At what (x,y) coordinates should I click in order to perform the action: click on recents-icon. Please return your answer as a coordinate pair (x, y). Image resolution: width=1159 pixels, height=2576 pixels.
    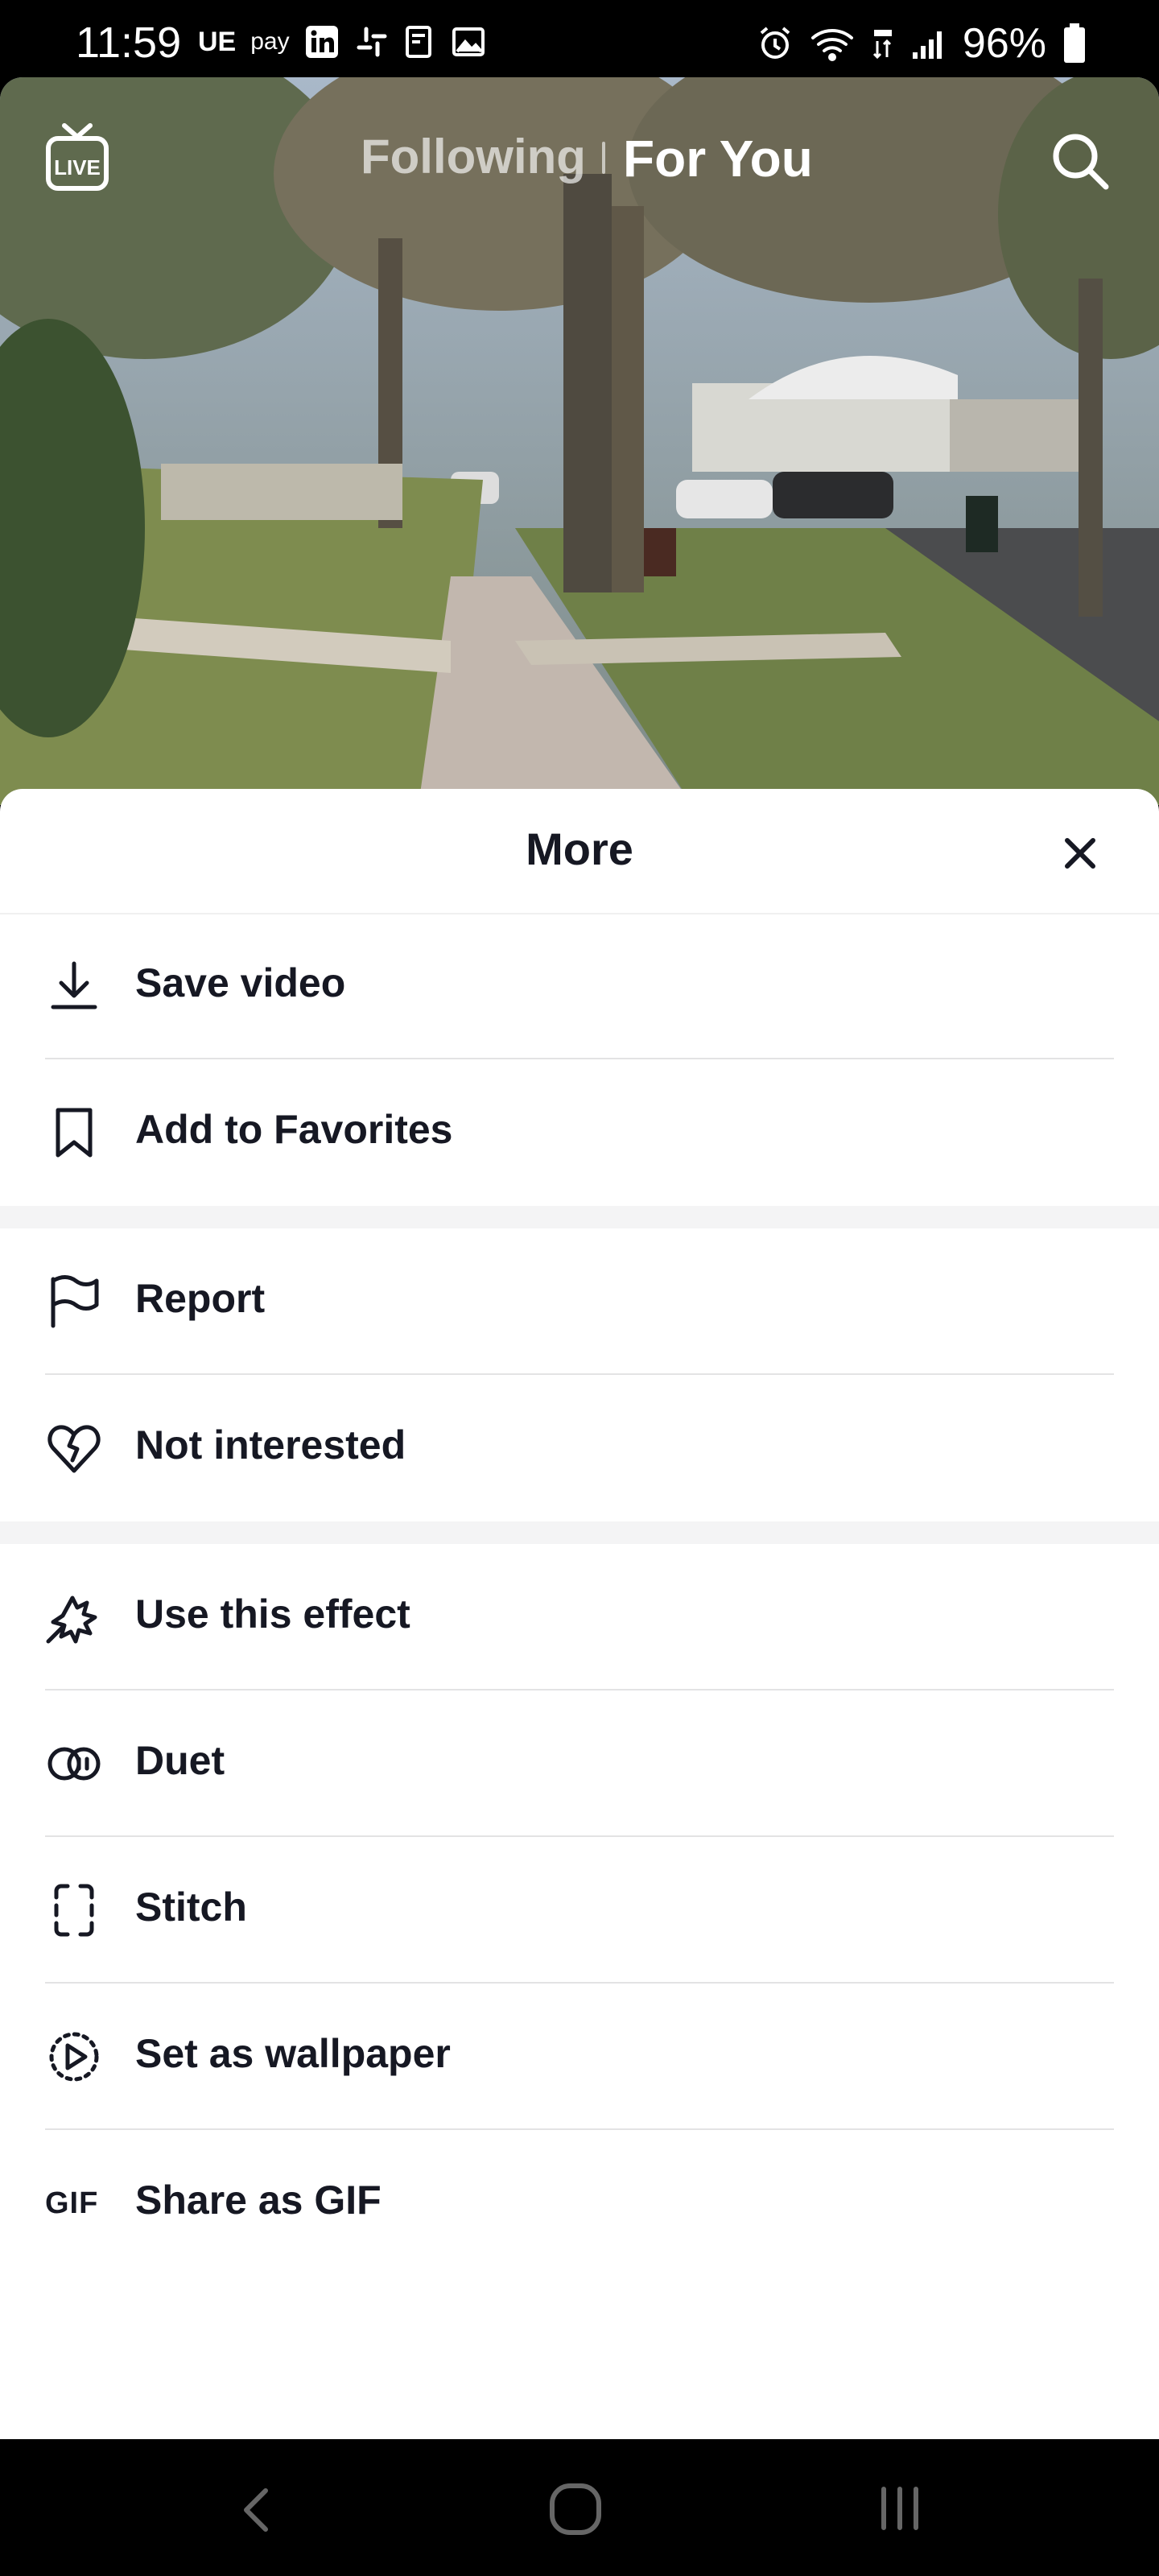
    Looking at the image, I should click on (899, 2508).